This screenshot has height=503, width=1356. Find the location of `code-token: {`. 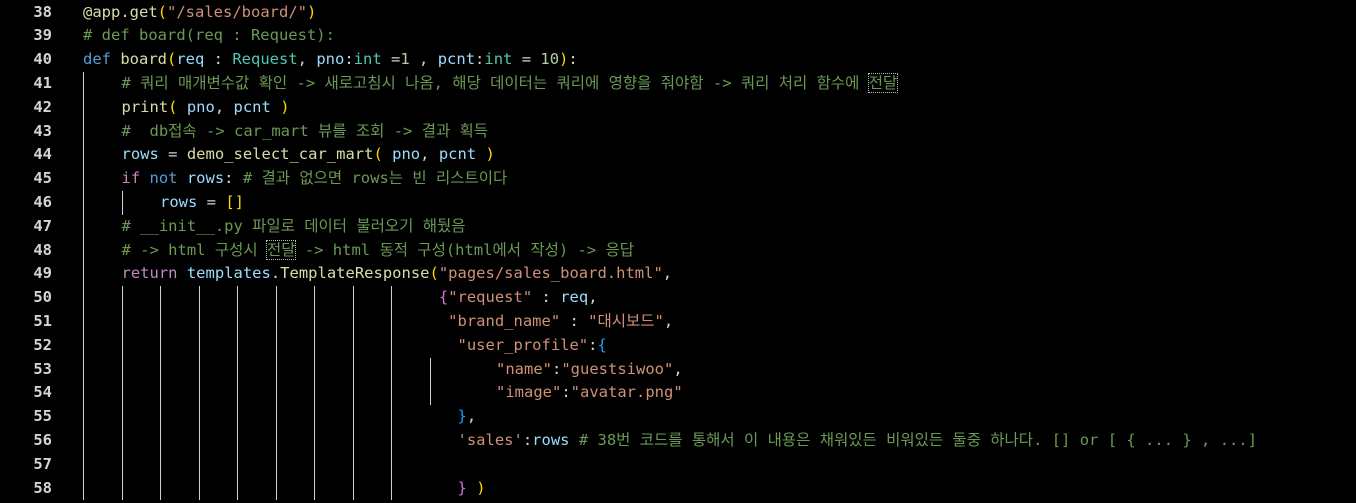

code-token: { is located at coordinates (602, 344).